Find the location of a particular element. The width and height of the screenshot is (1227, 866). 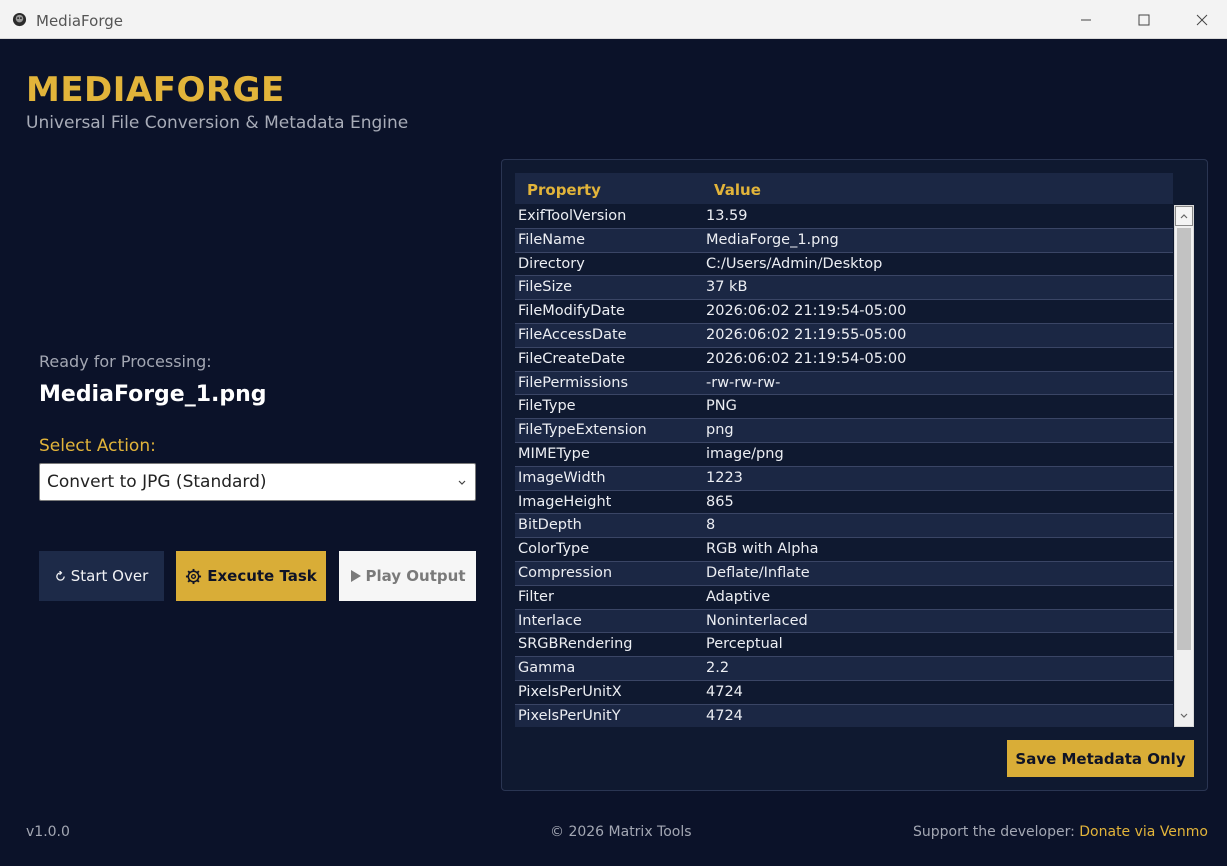

scroll-down-button is located at coordinates (1184, 716).